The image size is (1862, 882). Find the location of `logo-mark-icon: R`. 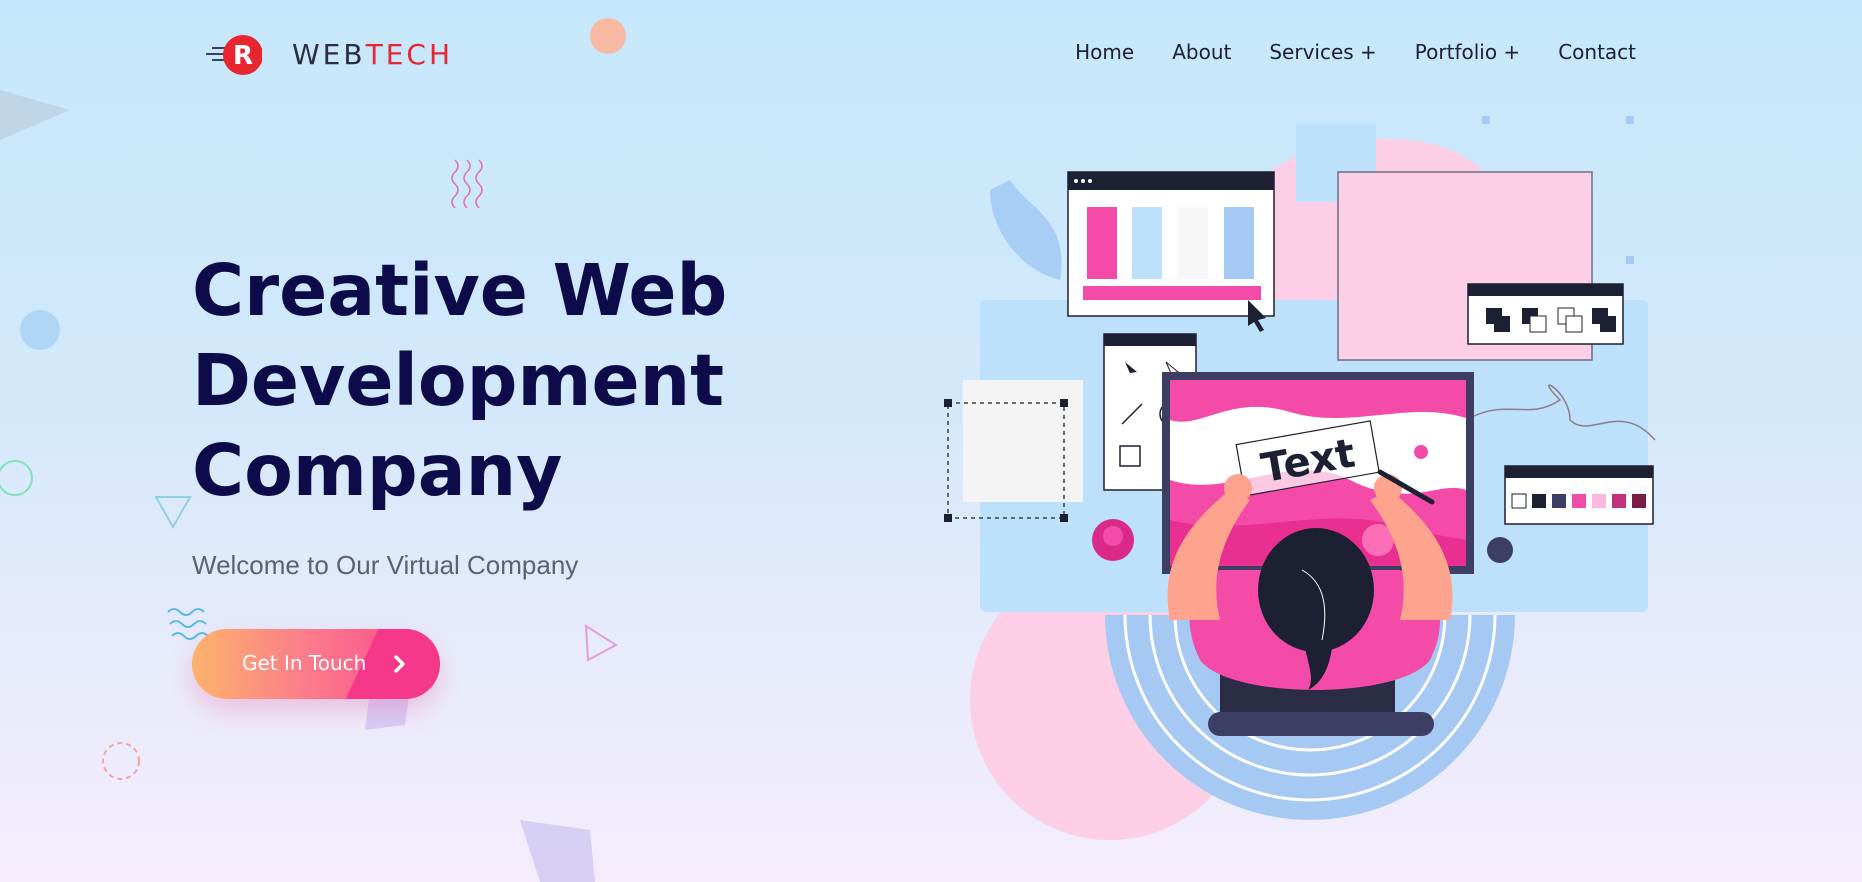

logo-mark-icon: R is located at coordinates (234, 55).